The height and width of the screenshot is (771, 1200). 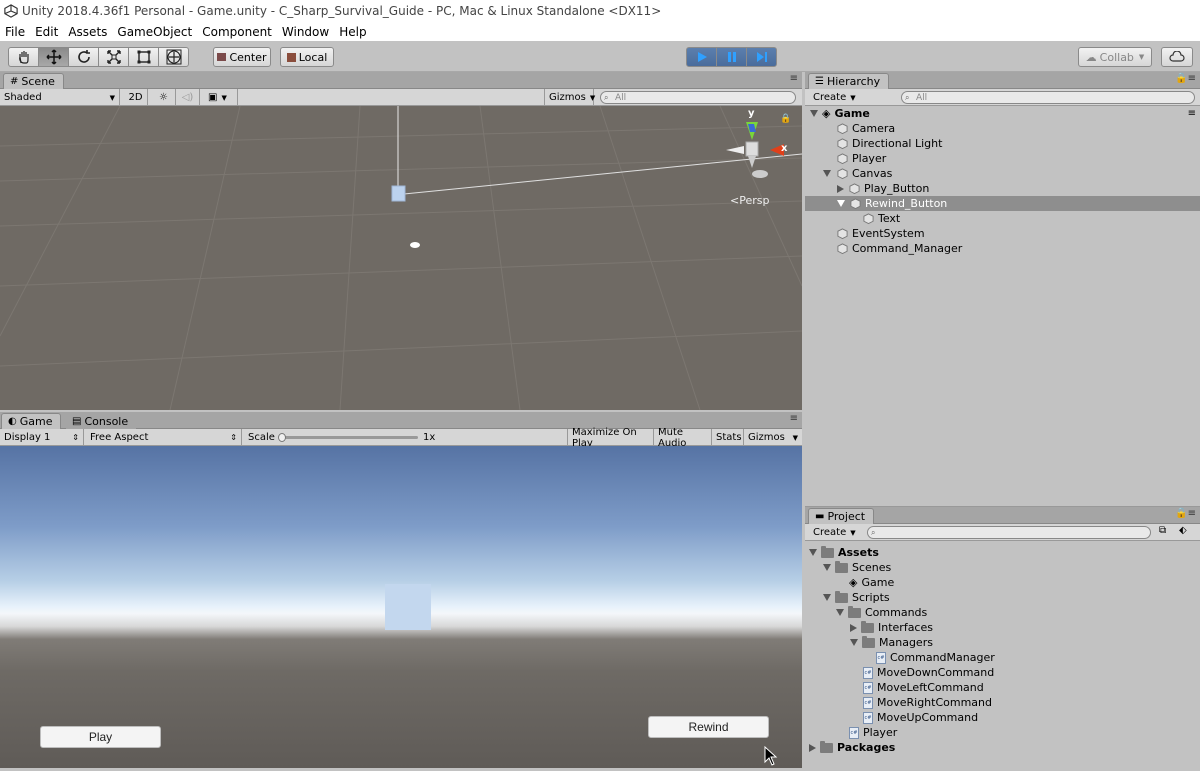 What do you see at coordinates (773, 437) in the screenshot?
I see `game-gizmos-dropdown: Gizmos ▼` at bounding box center [773, 437].